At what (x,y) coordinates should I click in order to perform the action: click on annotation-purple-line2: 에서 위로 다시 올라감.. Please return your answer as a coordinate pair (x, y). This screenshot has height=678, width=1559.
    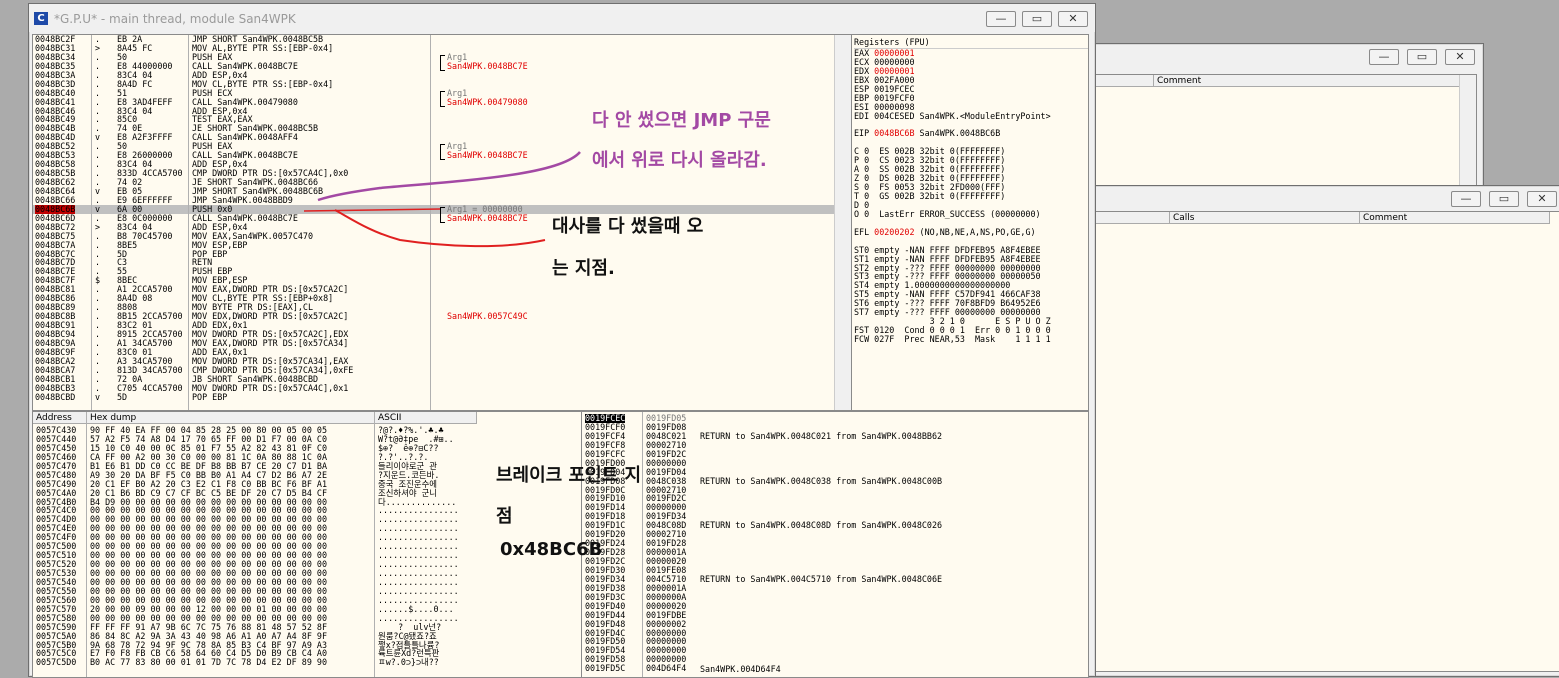
    Looking at the image, I should click on (679, 160).